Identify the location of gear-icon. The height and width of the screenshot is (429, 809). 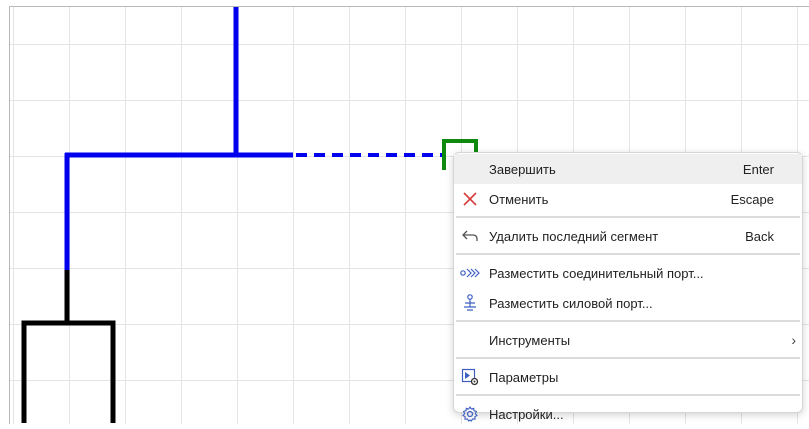
(470, 414).